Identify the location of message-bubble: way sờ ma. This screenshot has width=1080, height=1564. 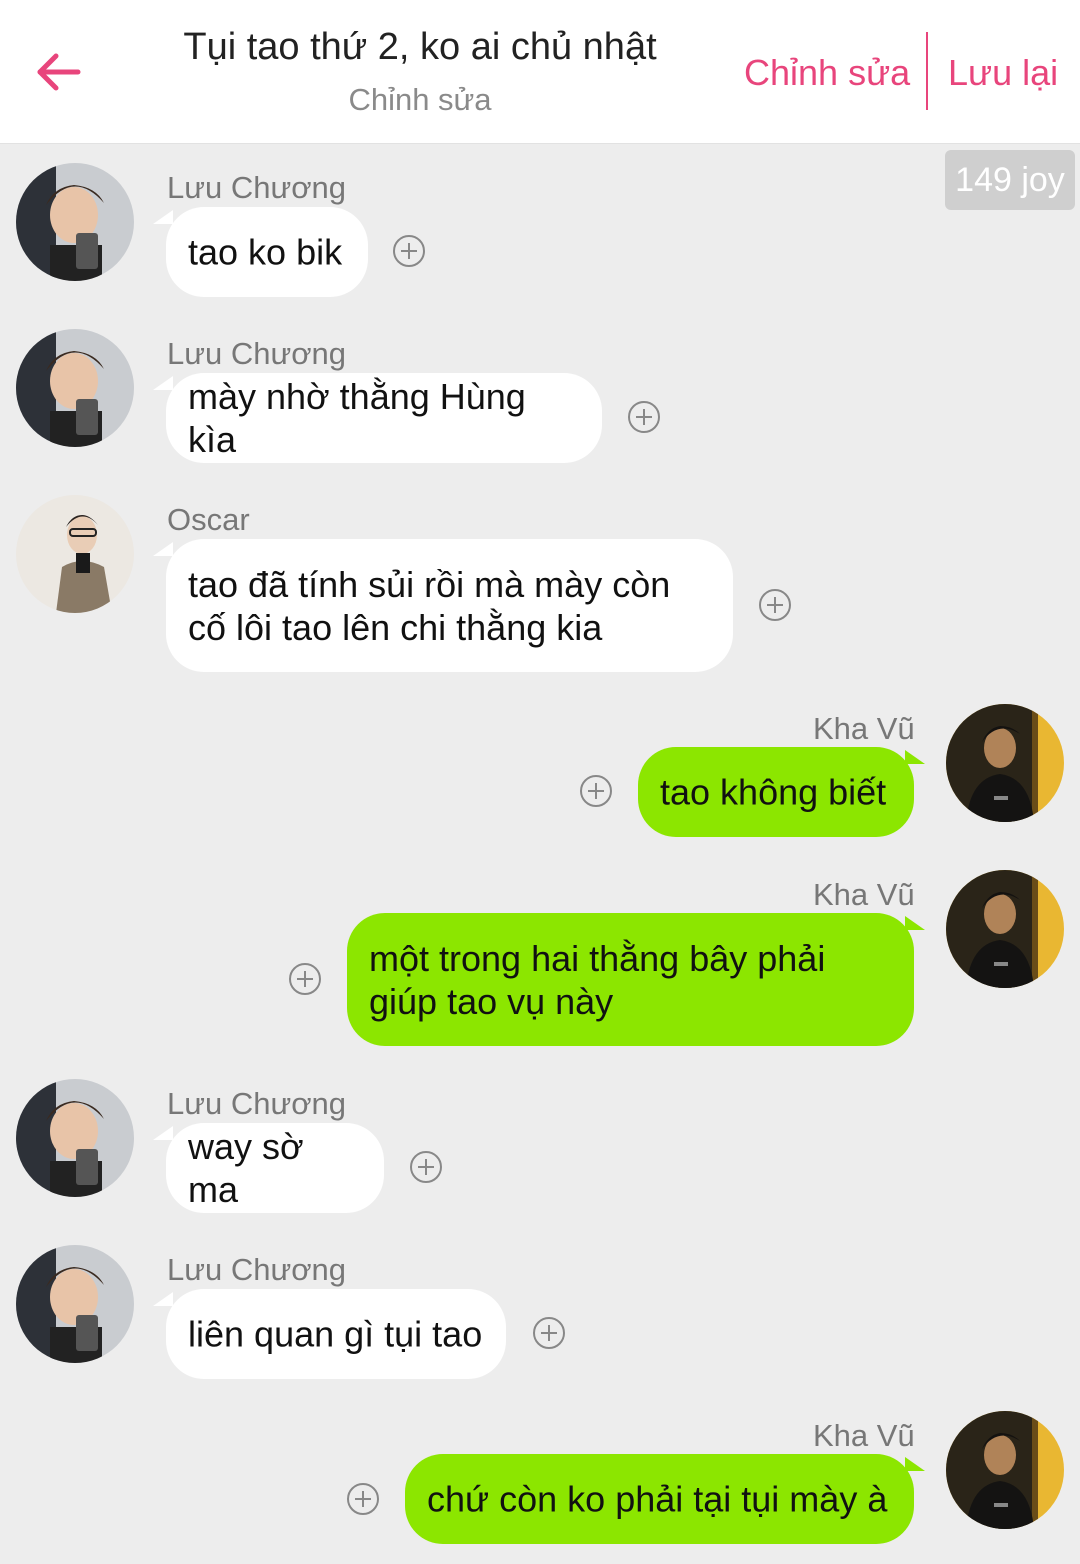
(275, 1168).